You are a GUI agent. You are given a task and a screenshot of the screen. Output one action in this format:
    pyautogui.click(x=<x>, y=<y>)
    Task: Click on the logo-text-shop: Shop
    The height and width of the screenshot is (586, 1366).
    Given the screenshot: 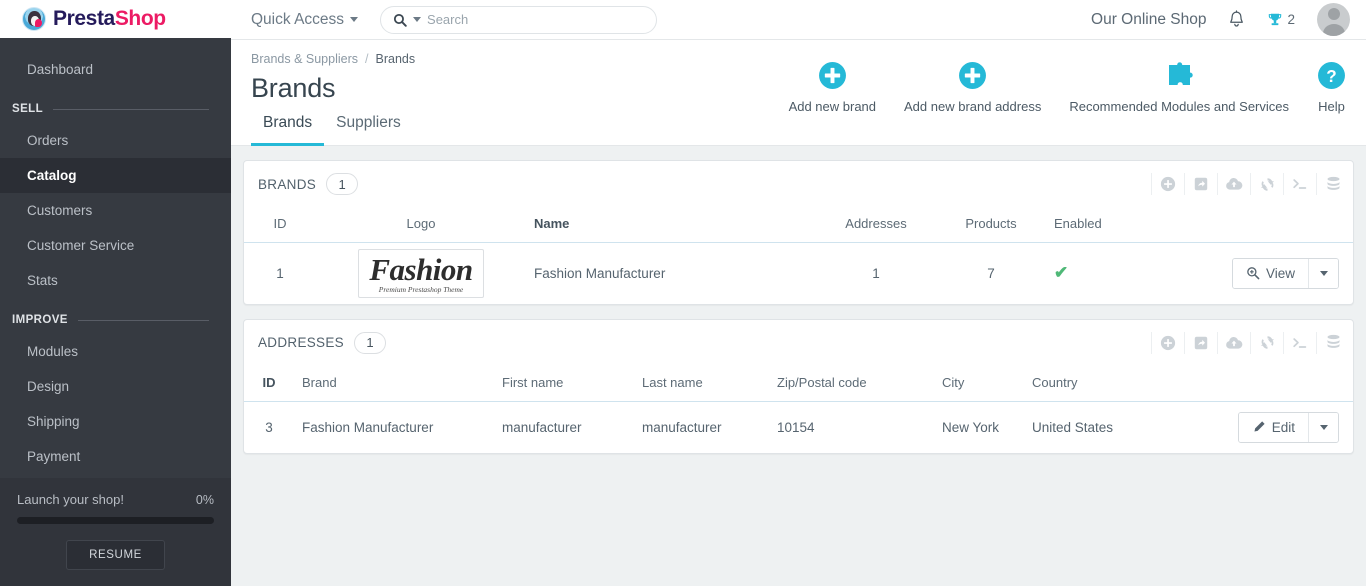 What is the action you would take?
    pyautogui.click(x=140, y=18)
    